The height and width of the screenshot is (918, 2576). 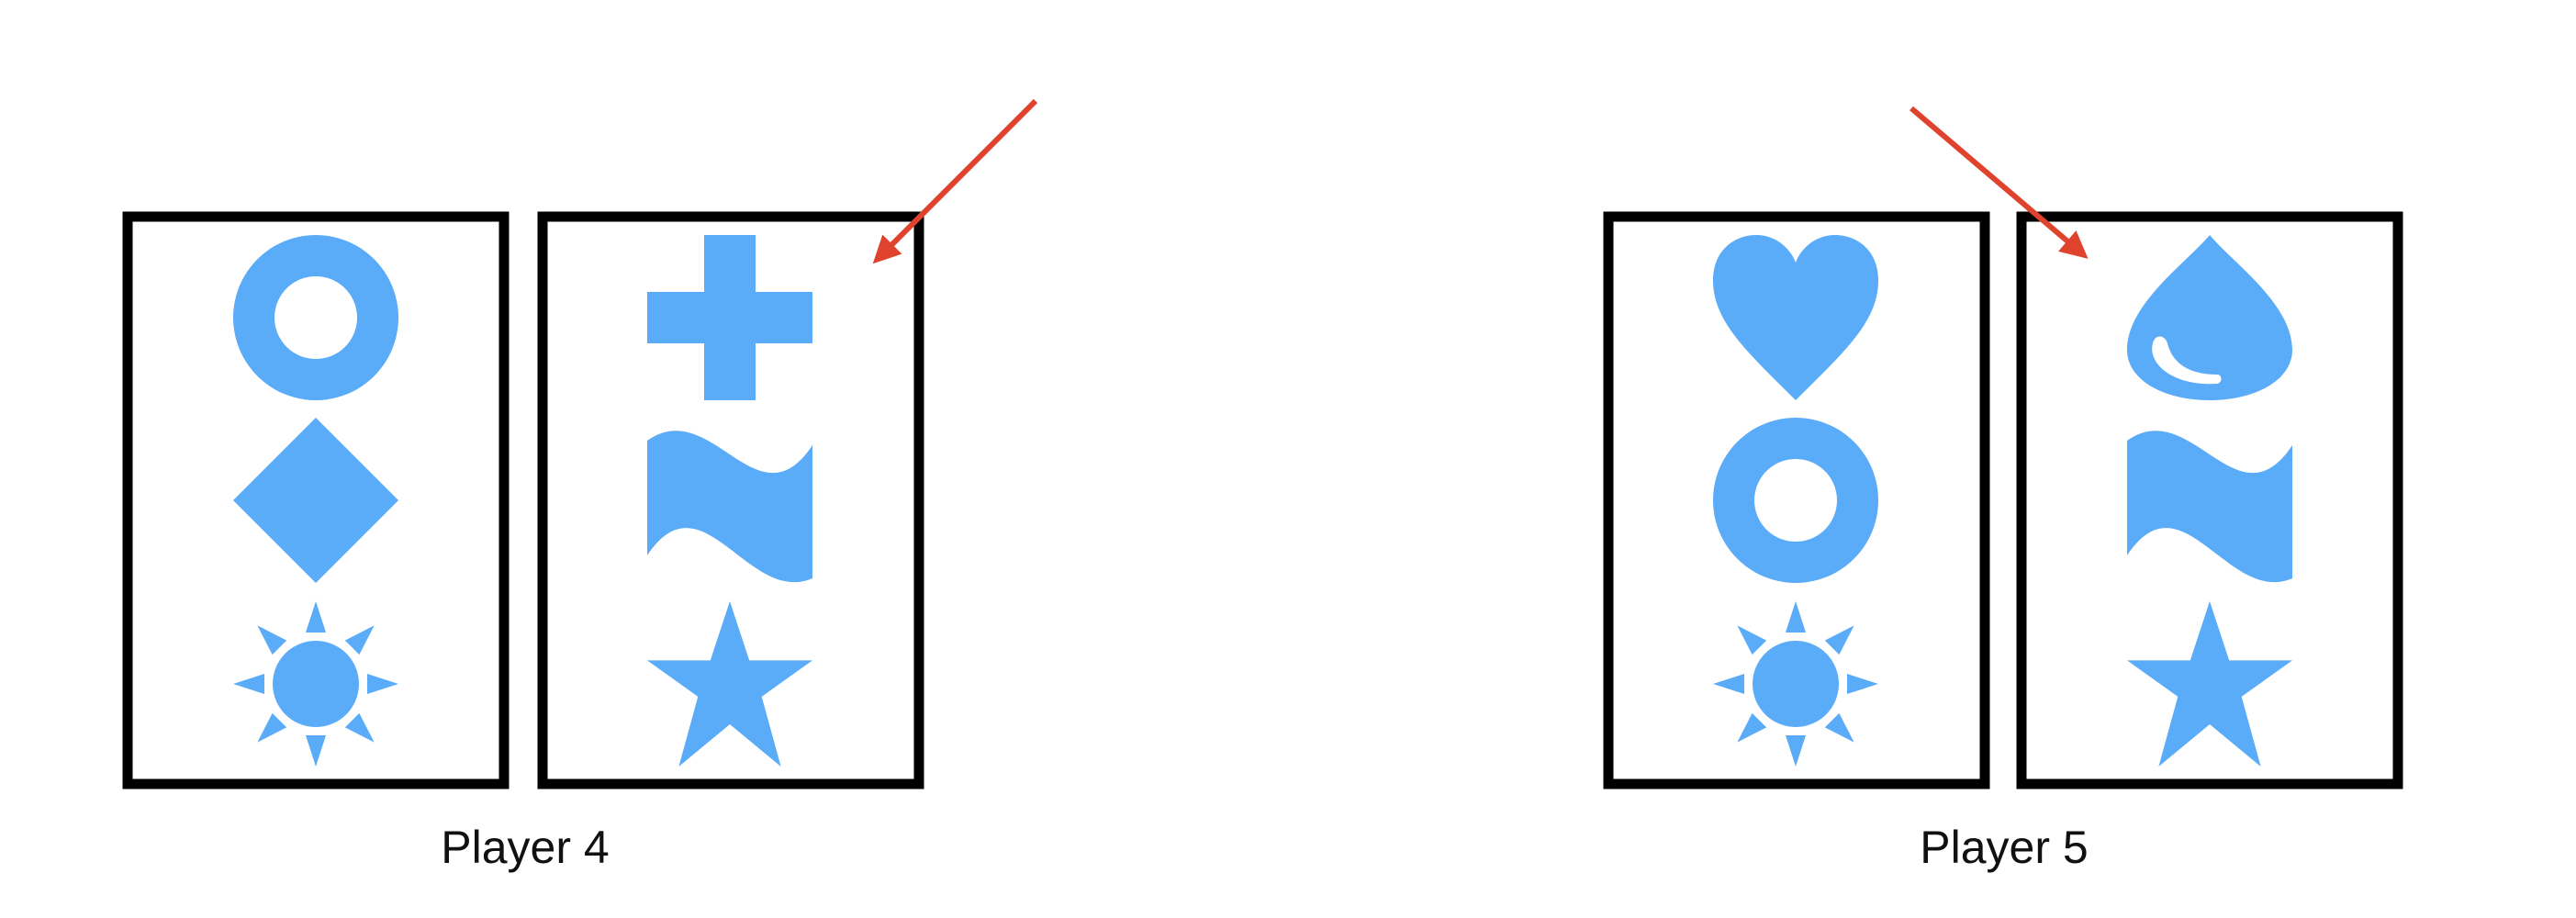 I want to click on player-label: Player 5, so click(x=2004, y=847).